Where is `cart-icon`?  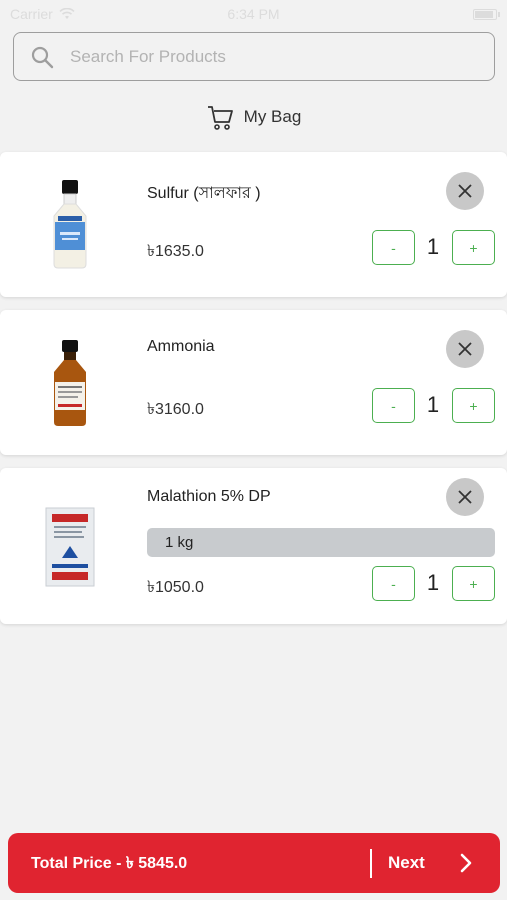
cart-icon is located at coordinates (220, 118).